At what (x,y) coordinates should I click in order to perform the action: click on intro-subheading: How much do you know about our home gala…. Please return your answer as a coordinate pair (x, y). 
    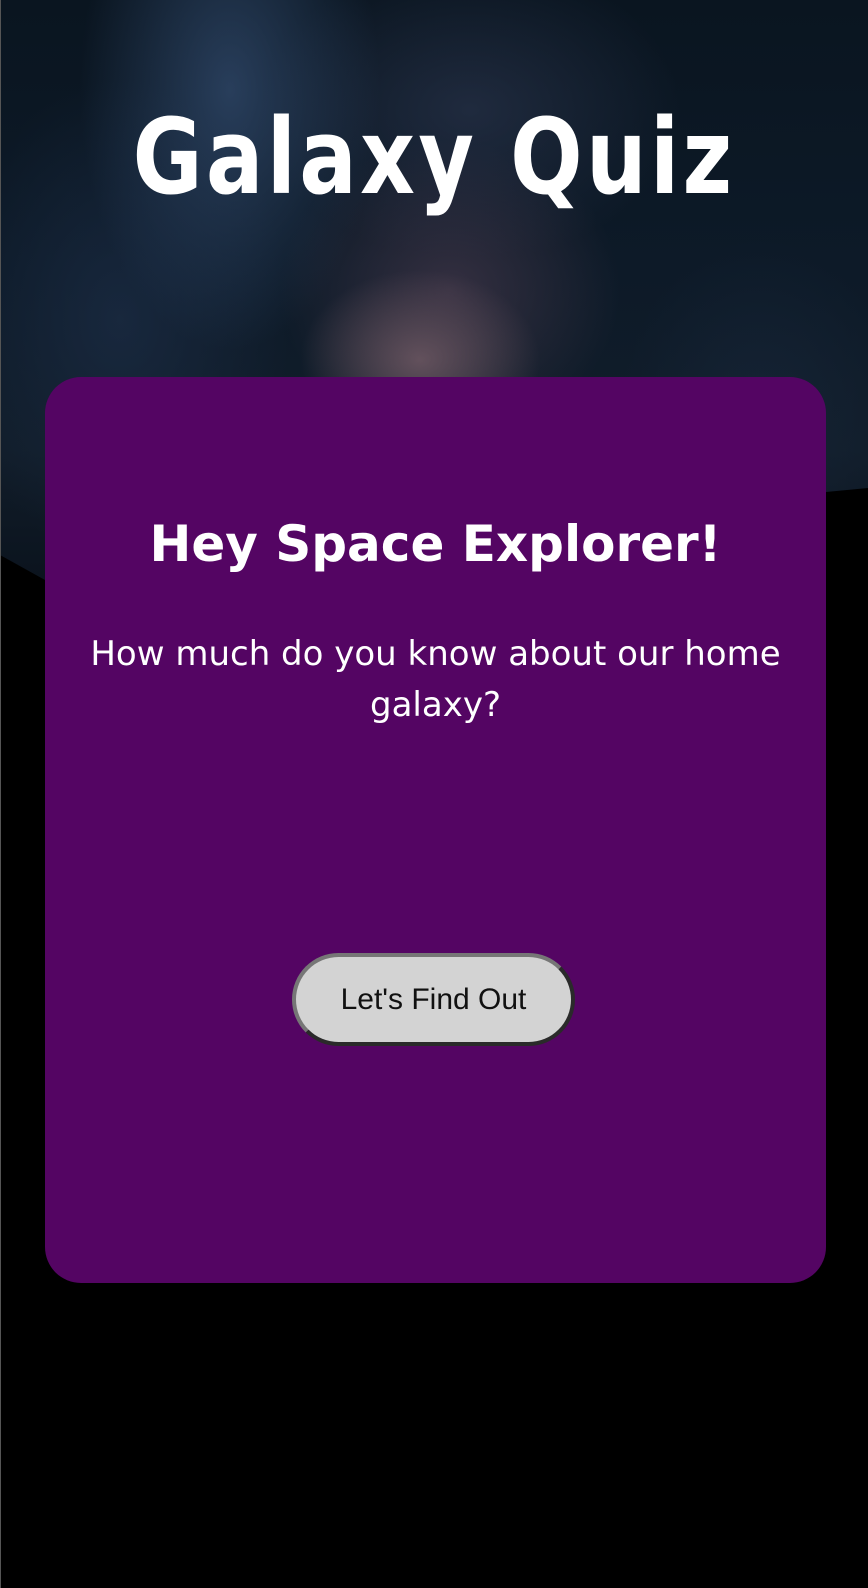
    Looking at the image, I should click on (435, 679).